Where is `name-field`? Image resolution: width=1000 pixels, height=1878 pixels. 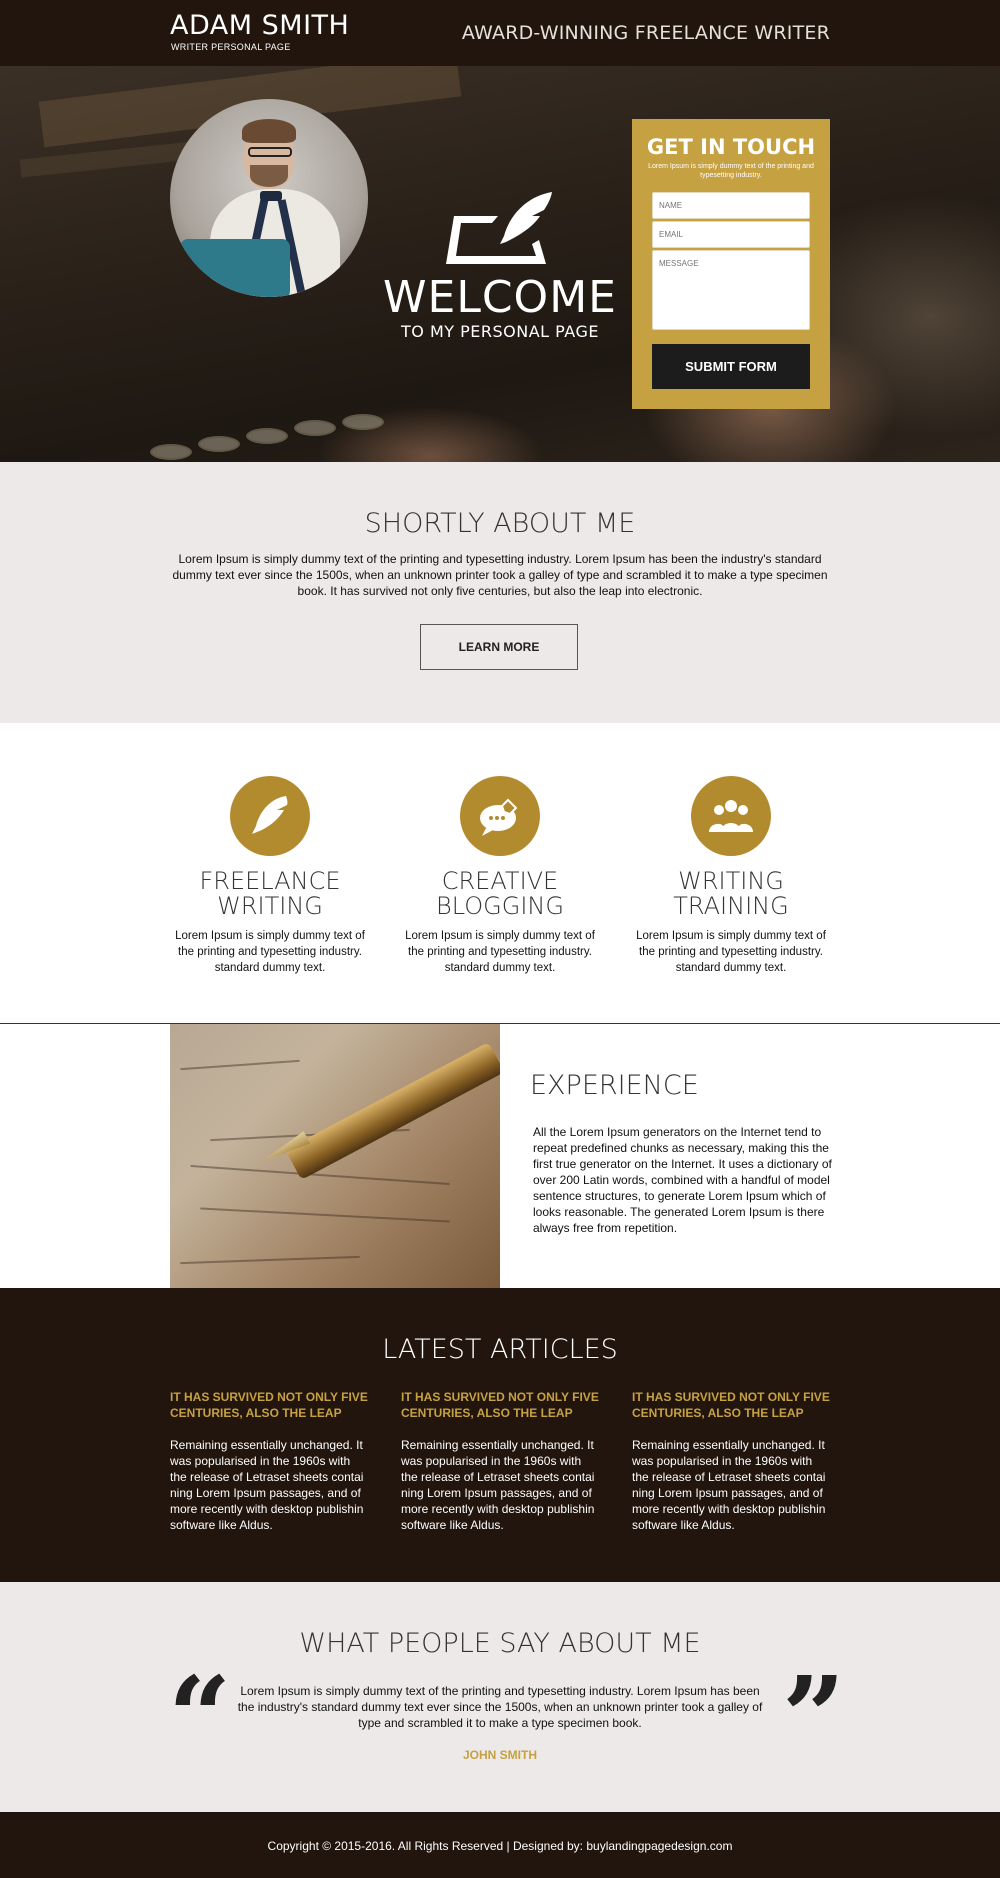
name-field is located at coordinates (731, 205).